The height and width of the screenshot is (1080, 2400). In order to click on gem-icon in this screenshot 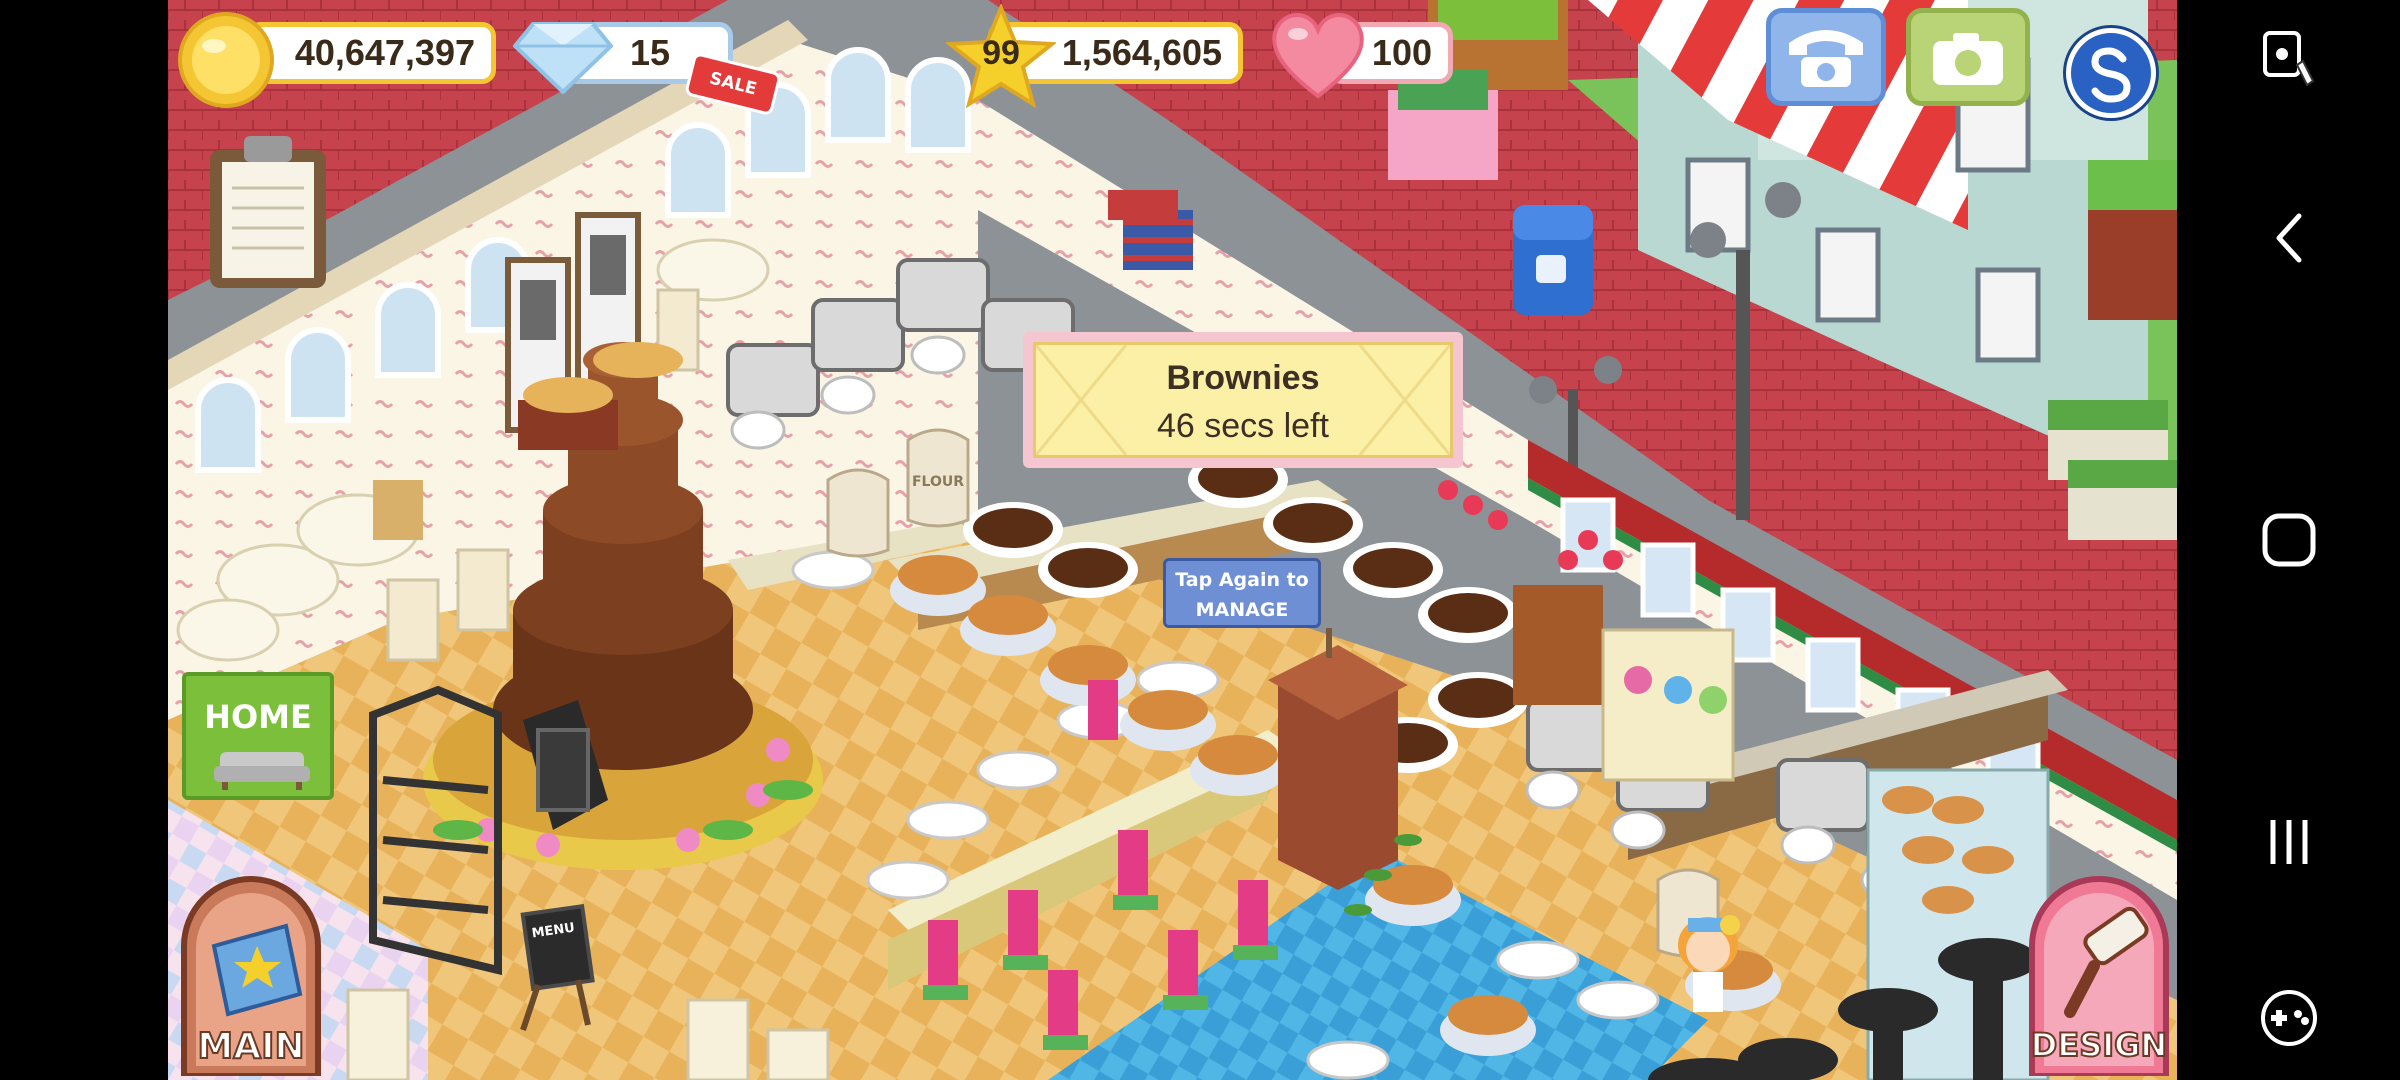, I will do `click(563, 54)`.